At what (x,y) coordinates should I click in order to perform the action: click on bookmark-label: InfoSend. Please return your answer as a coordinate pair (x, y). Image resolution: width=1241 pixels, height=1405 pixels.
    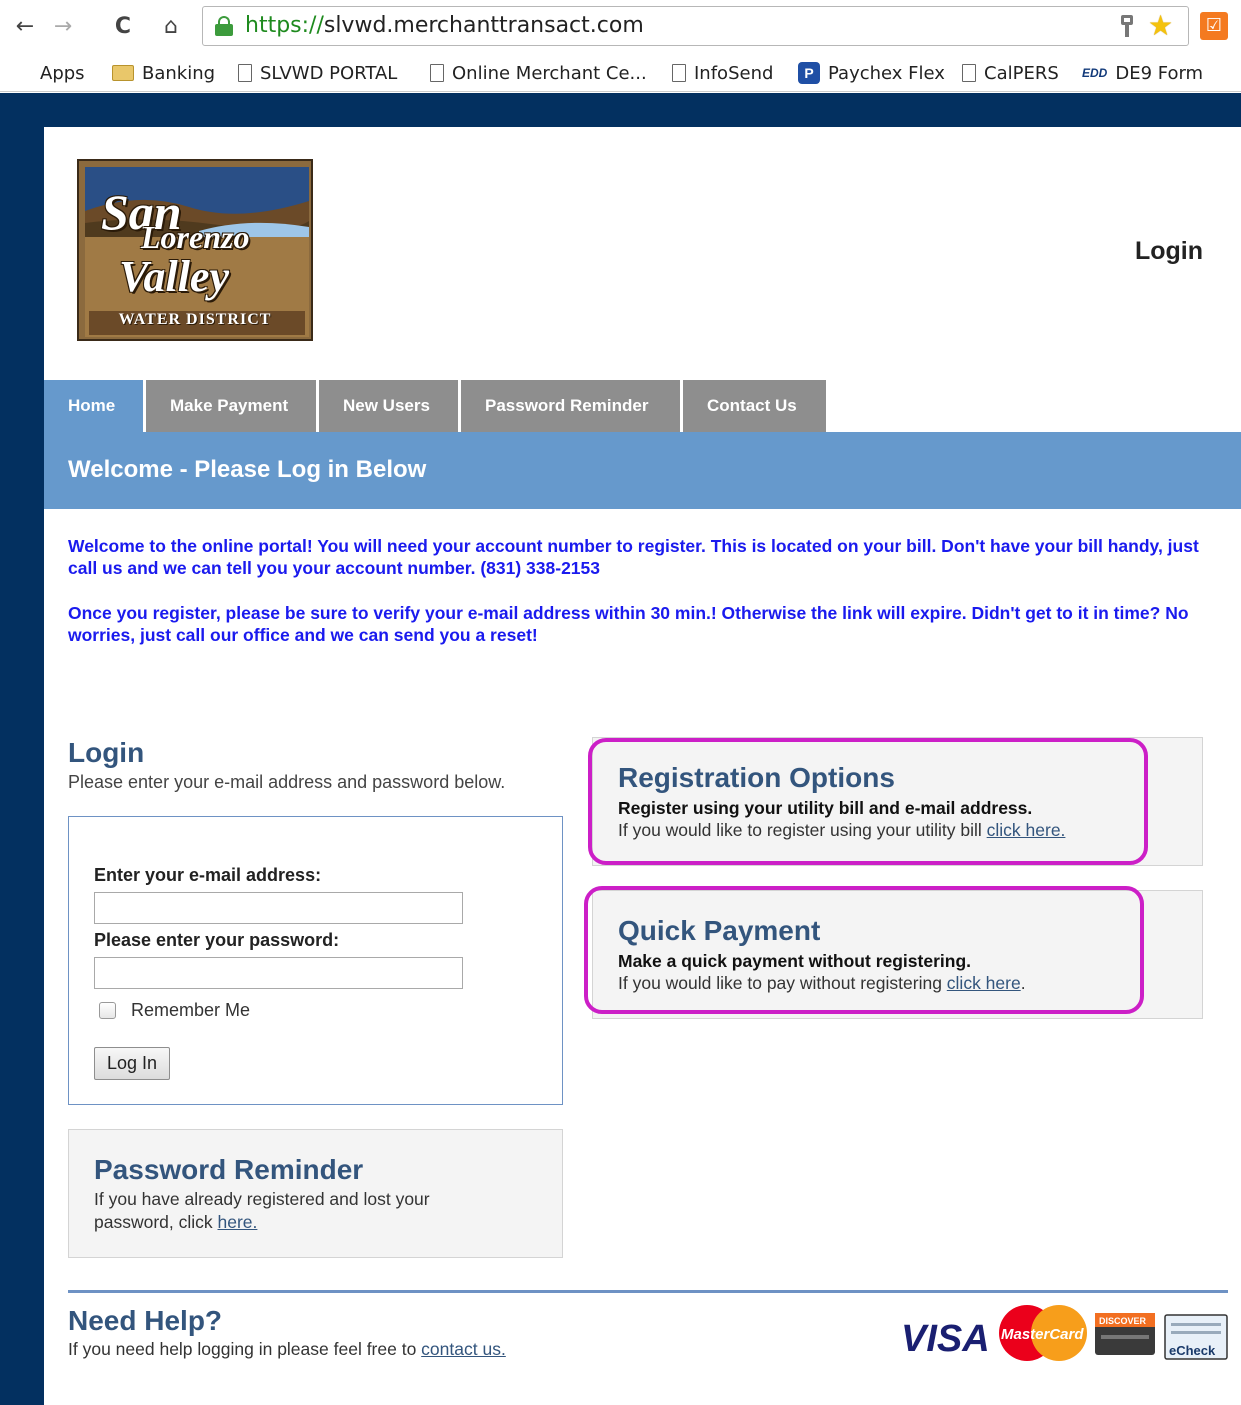
    Looking at the image, I should click on (734, 73).